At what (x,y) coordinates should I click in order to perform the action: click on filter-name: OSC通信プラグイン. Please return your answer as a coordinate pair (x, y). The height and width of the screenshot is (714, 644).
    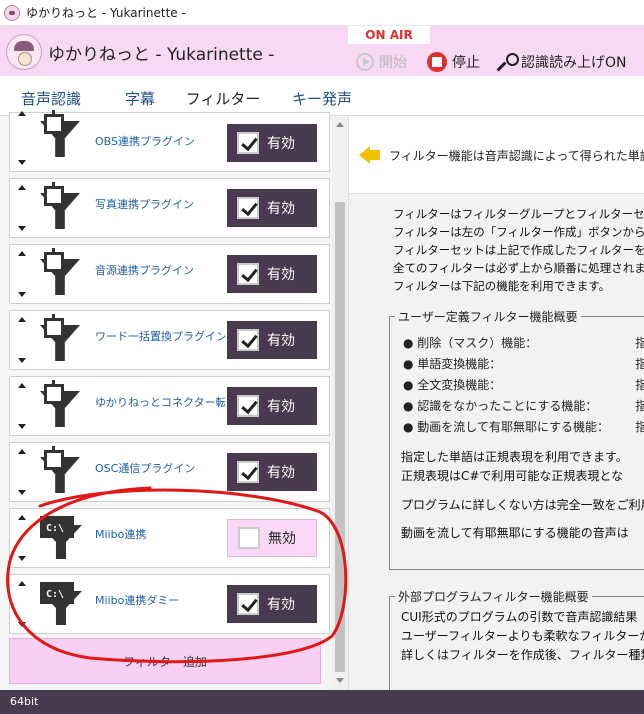
    Looking at the image, I should click on (160, 468).